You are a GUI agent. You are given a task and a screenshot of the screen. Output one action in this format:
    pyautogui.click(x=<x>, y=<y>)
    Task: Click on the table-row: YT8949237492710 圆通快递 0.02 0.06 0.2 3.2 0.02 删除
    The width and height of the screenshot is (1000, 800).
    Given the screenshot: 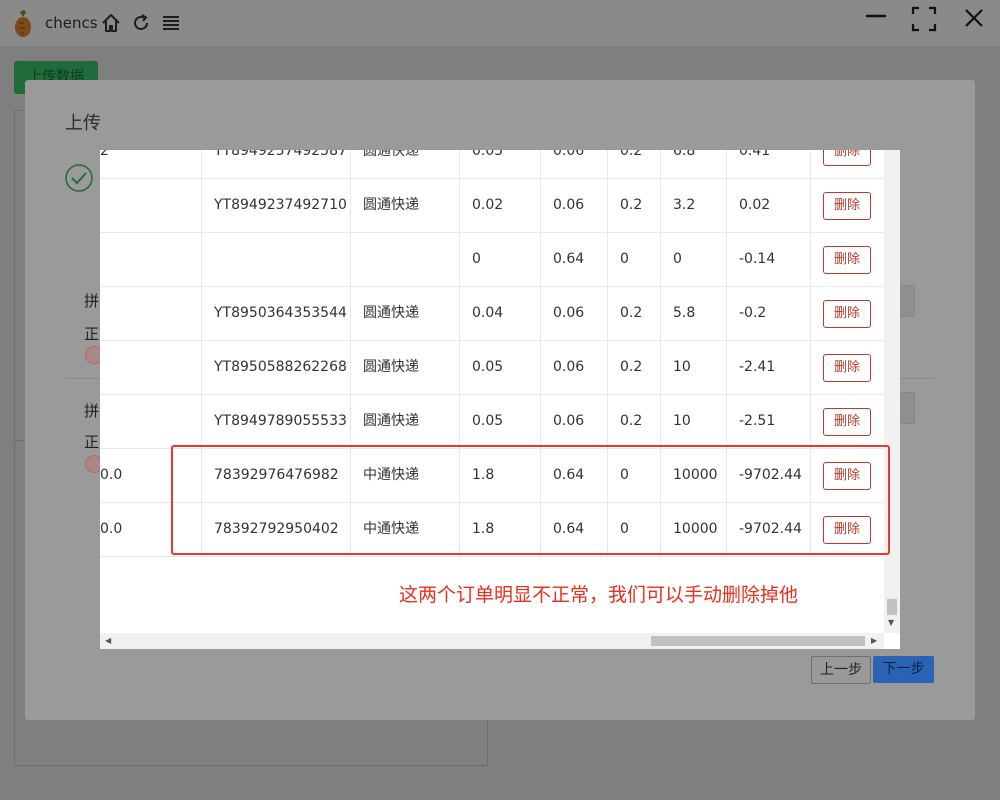 What is the action you would take?
    pyautogui.click(x=492, y=206)
    